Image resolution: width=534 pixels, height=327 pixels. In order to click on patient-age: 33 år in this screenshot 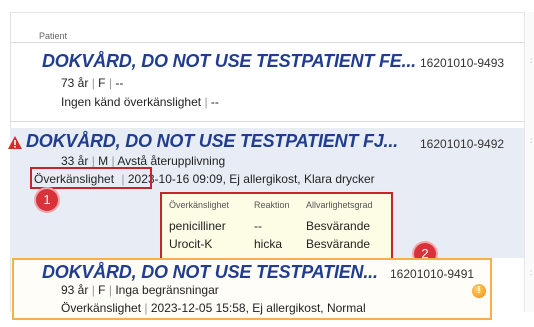, I will do `click(75, 161)`.